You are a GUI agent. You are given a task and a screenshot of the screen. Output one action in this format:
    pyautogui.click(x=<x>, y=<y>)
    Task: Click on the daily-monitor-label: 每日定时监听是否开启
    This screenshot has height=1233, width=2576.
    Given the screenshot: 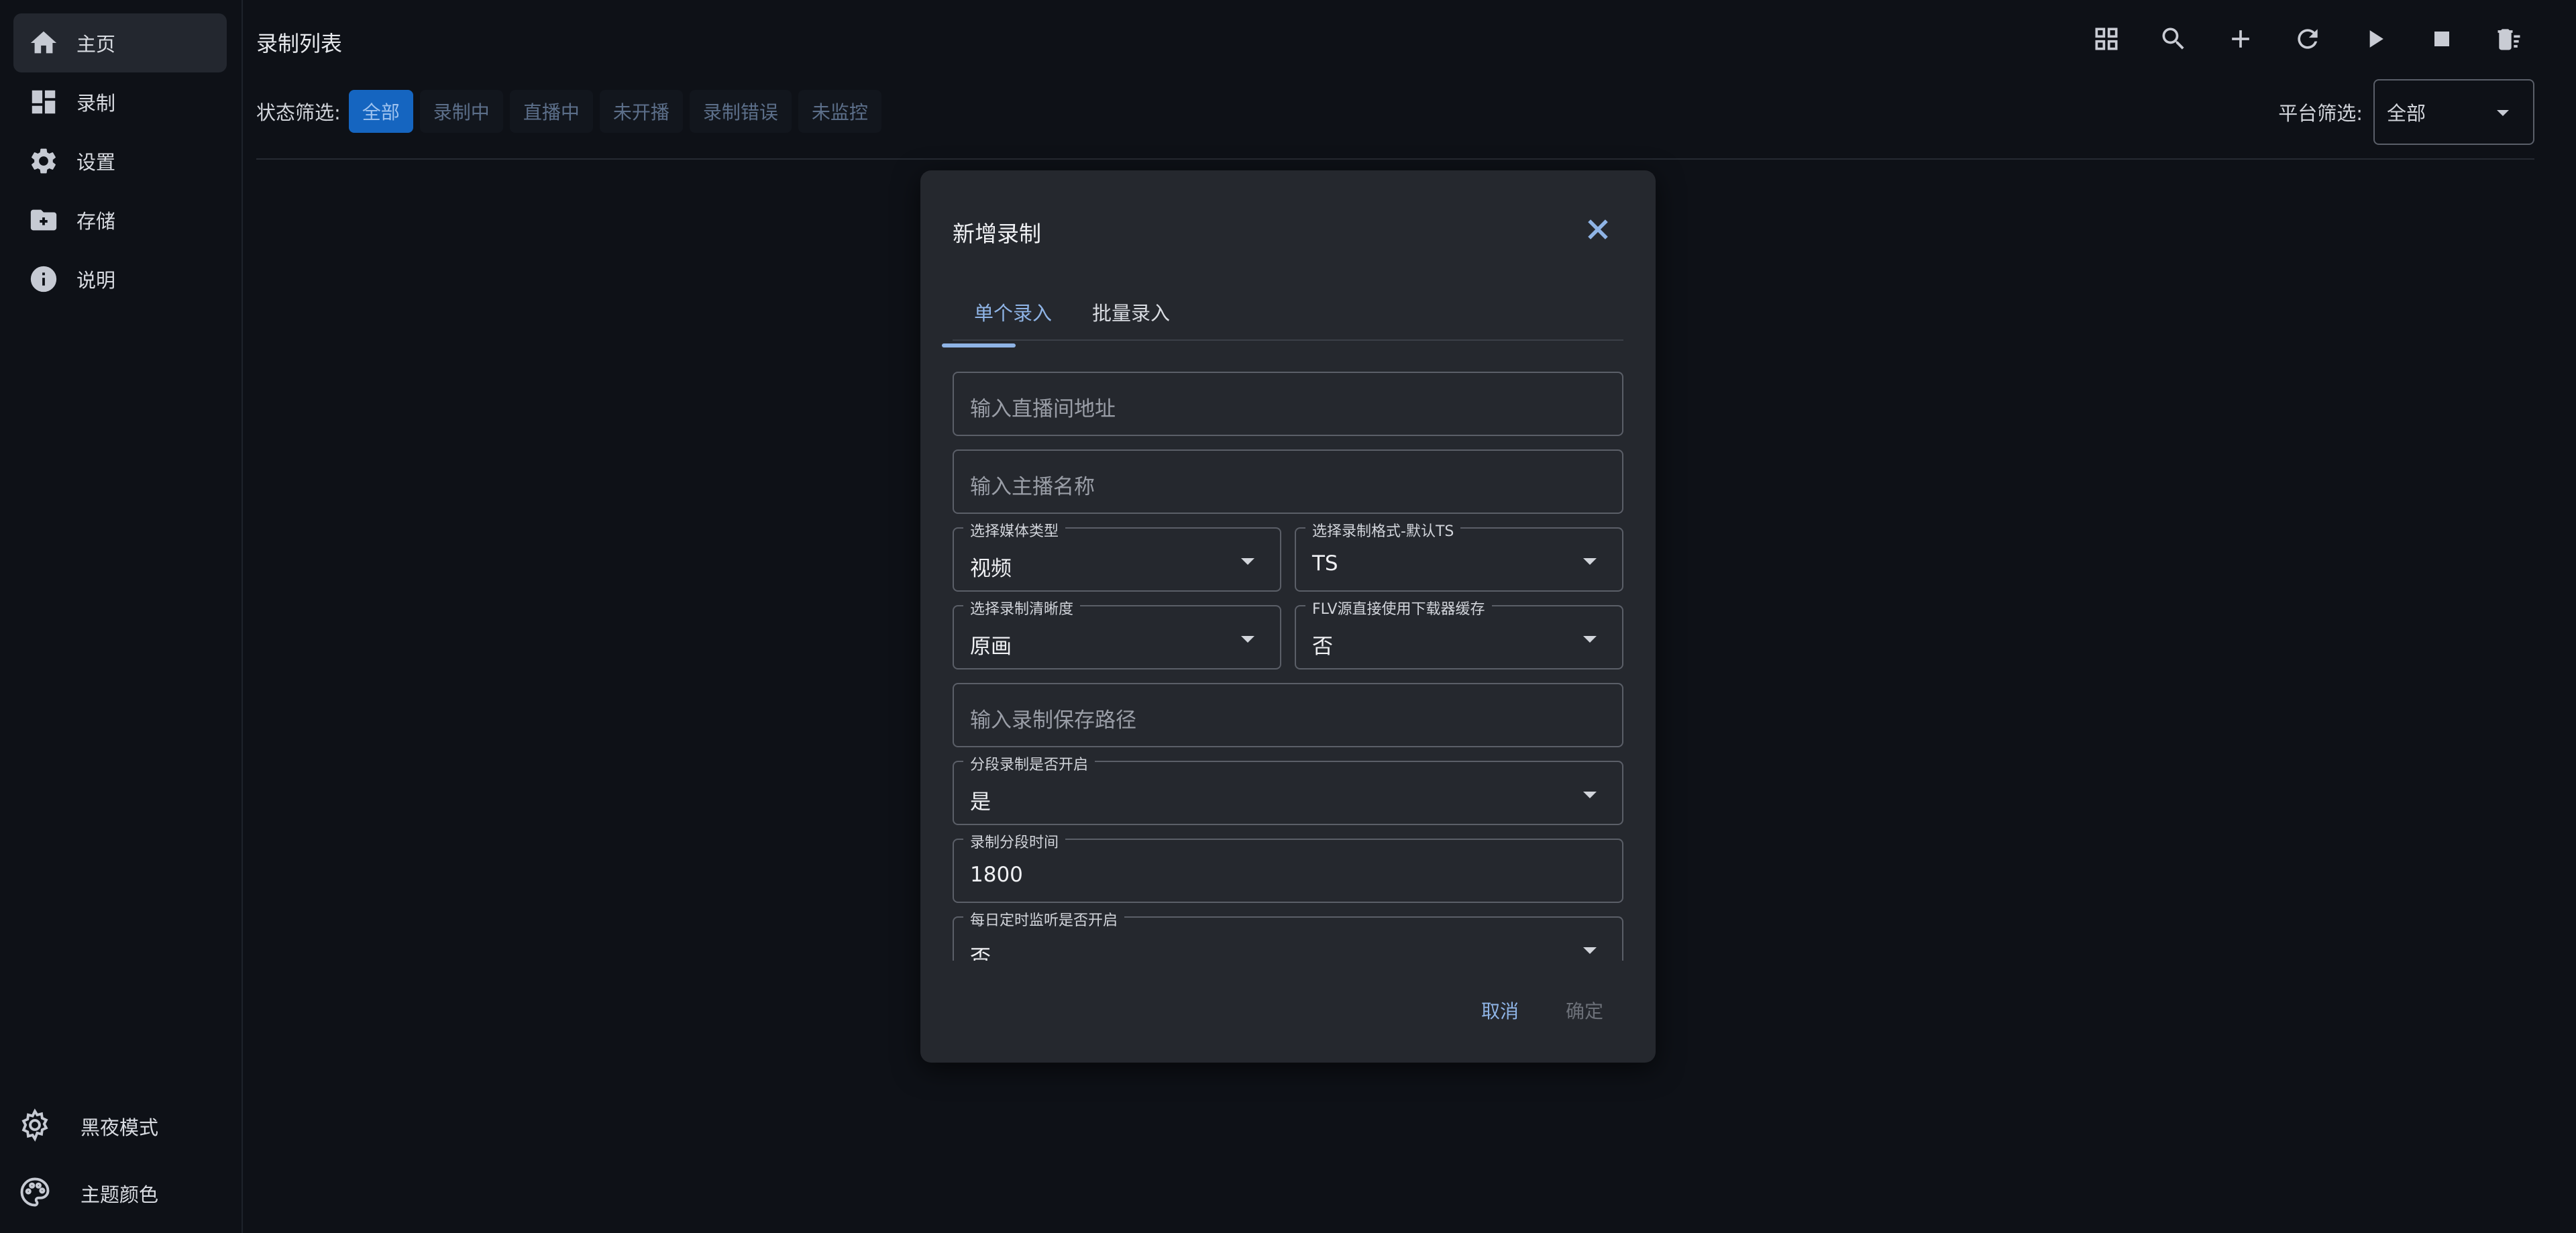 What is the action you would take?
    pyautogui.click(x=1044, y=919)
    